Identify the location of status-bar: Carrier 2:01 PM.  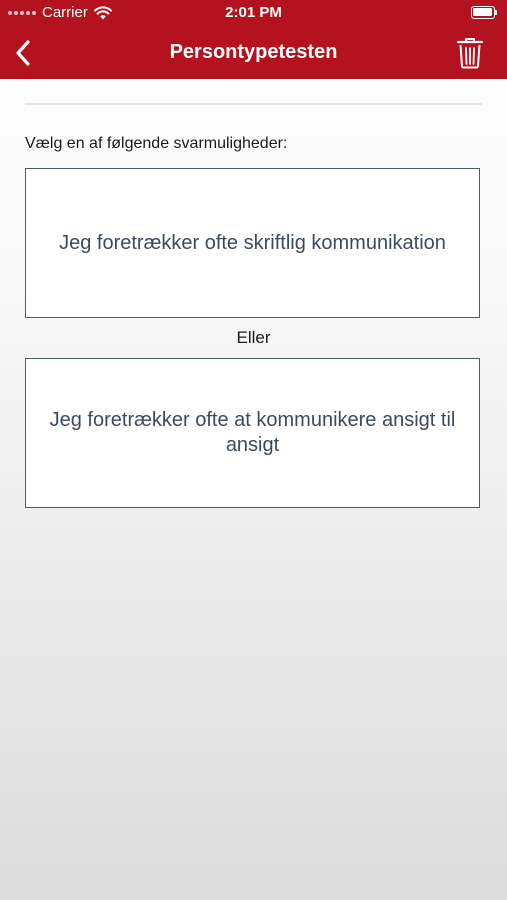
(253, 13).